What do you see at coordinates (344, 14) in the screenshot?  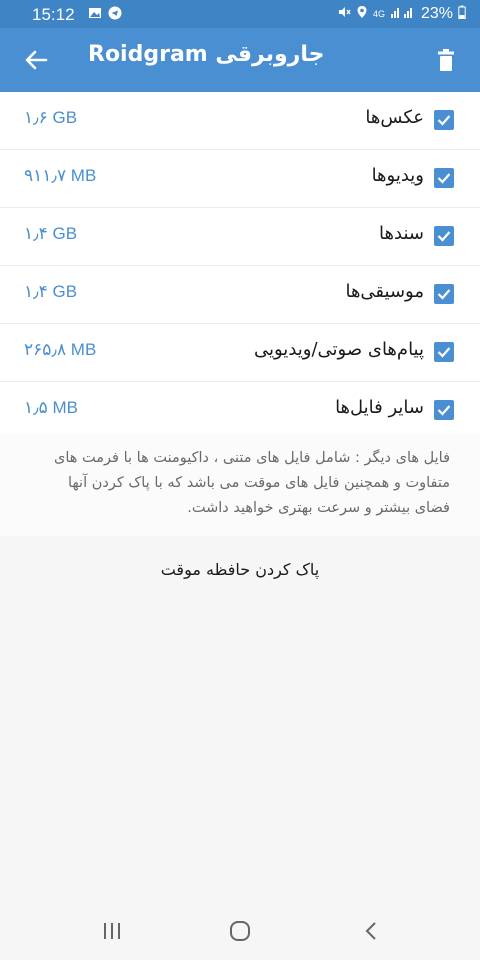 I see `mute-icon` at bounding box center [344, 14].